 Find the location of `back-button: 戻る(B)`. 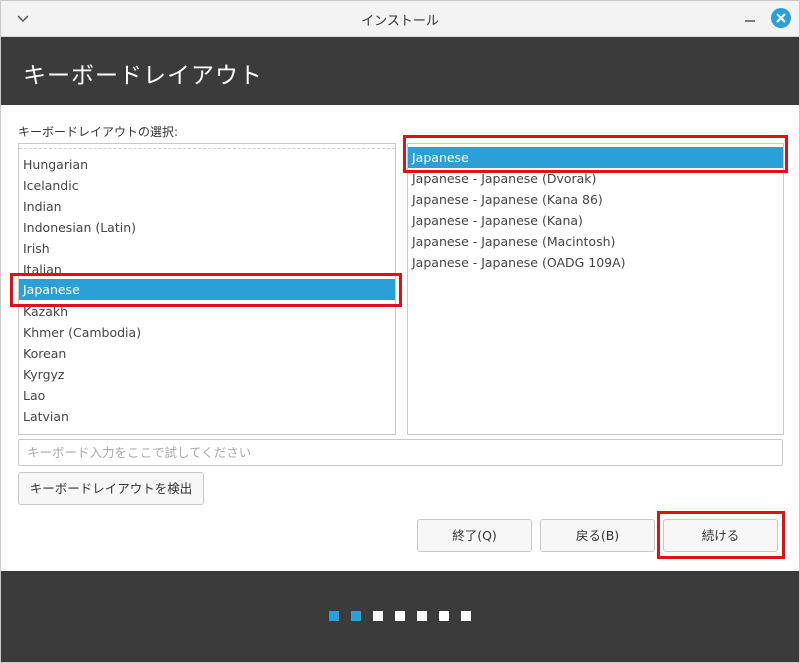

back-button: 戻る(B) is located at coordinates (597, 535).